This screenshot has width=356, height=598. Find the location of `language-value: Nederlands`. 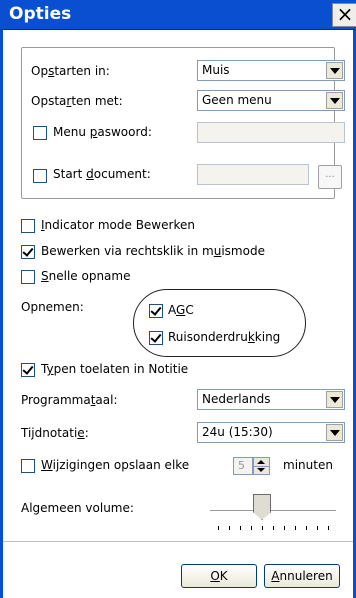

language-value: Nederlands is located at coordinates (236, 399).